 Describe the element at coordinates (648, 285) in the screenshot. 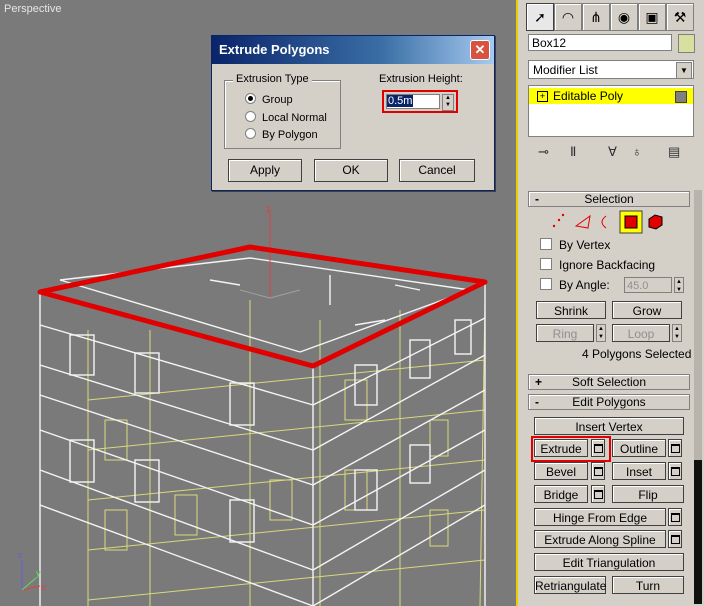

I see `angle-input: 45.0` at that location.